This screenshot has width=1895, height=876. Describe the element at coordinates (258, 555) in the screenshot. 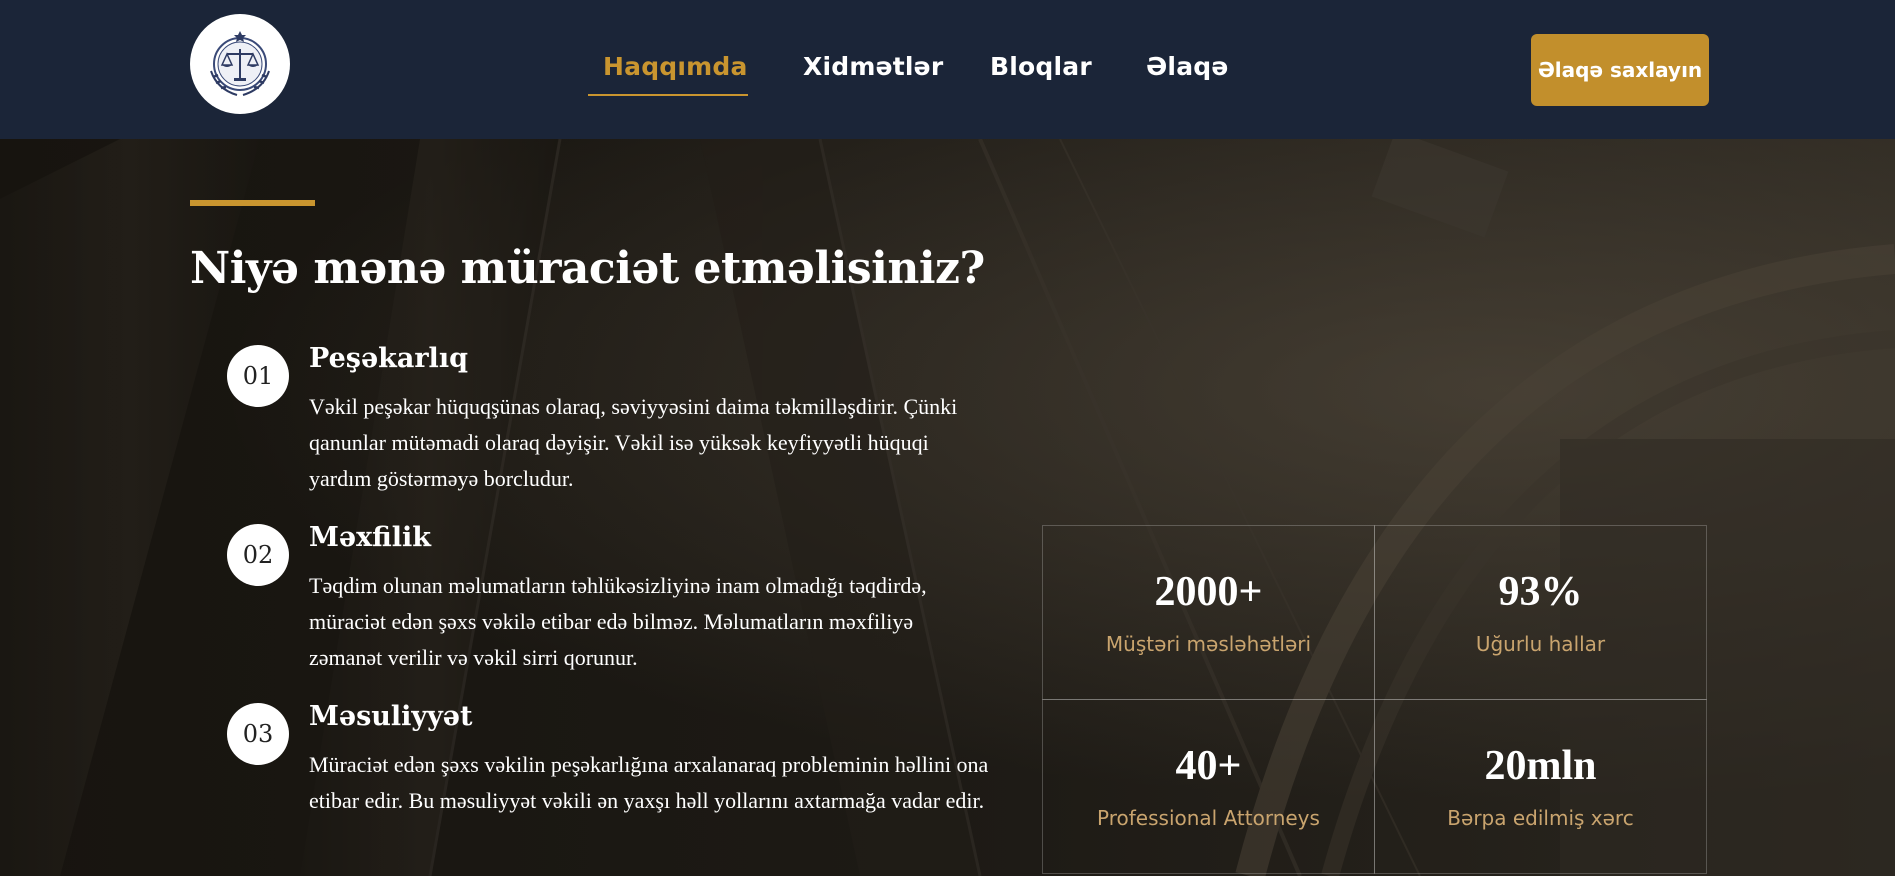

I see `reason-number: 02` at that location.